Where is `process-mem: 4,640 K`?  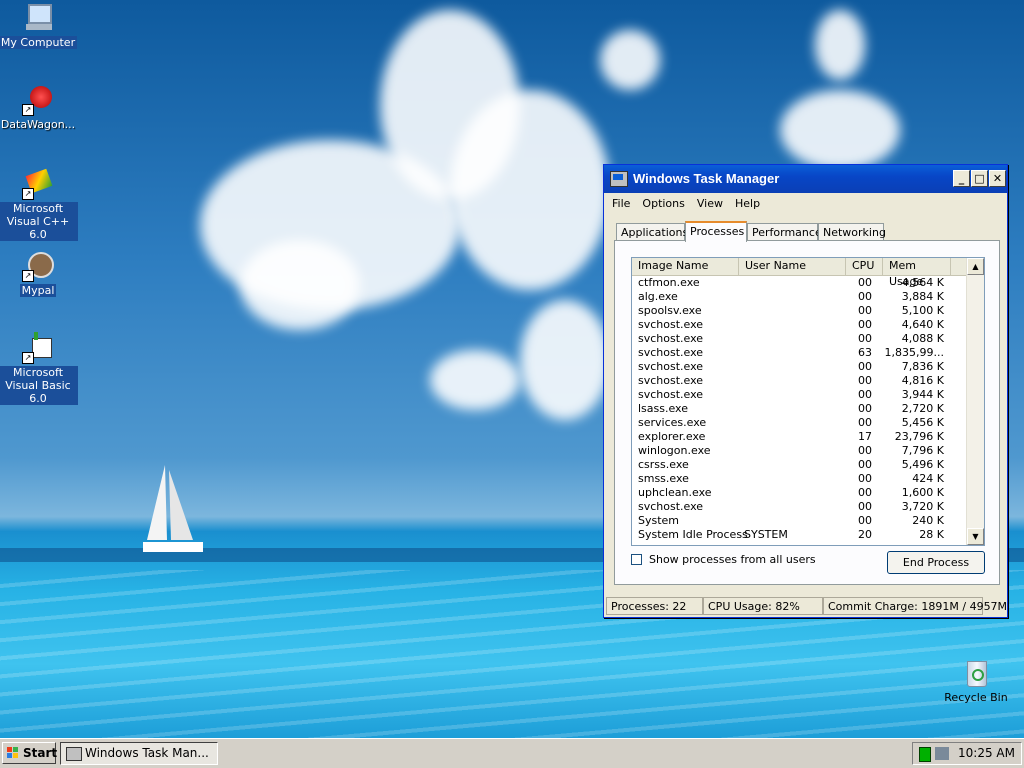 process-mem: 4,640 K is located at coordinates (922, 324).